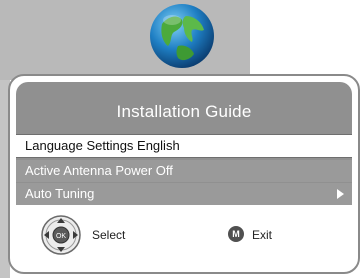 Image resolution: width=362 pixels, height=278 pixels. Describe the element at coordinates (60, 193) in the screenshot. I see `menu-item-label: Auto Tuning` at that location.